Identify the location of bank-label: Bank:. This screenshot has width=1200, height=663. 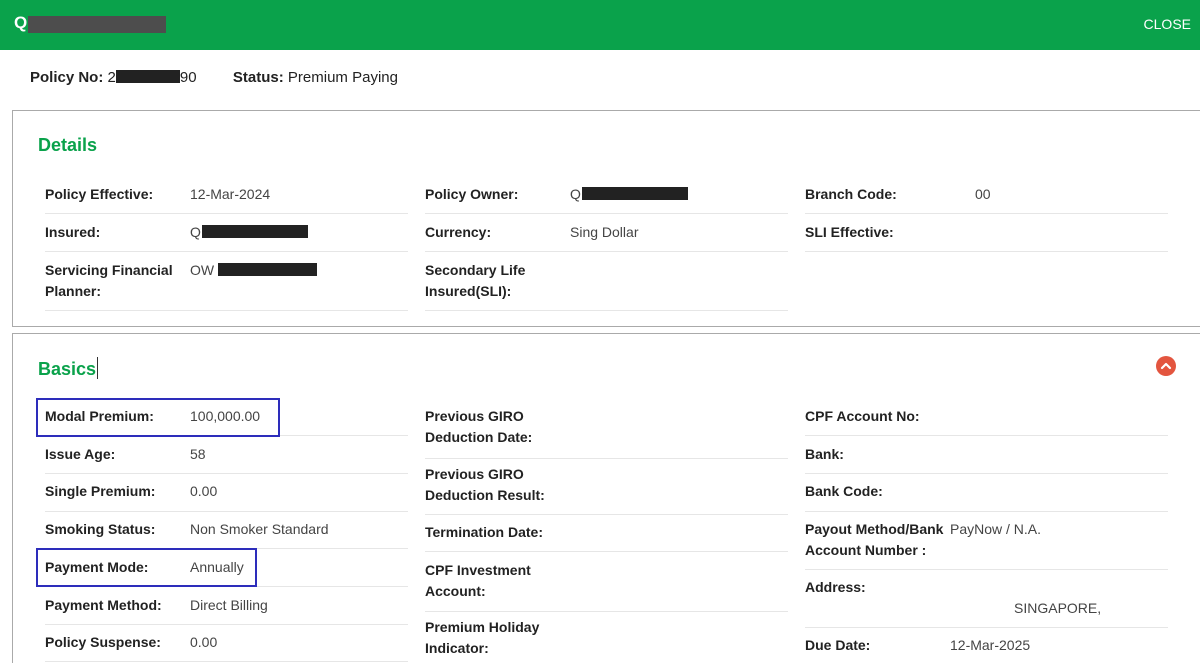
(824, 454).